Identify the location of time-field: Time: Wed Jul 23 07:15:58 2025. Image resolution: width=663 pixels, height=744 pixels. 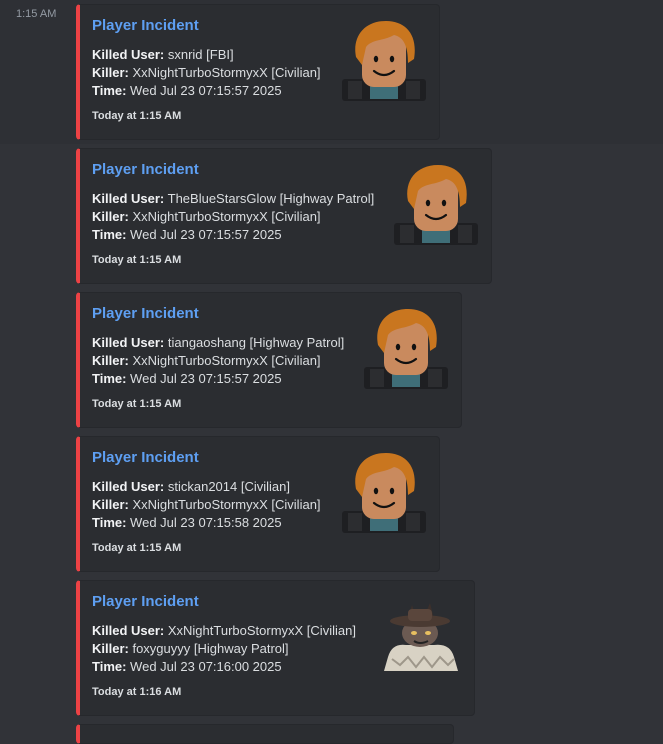
(187, 522).